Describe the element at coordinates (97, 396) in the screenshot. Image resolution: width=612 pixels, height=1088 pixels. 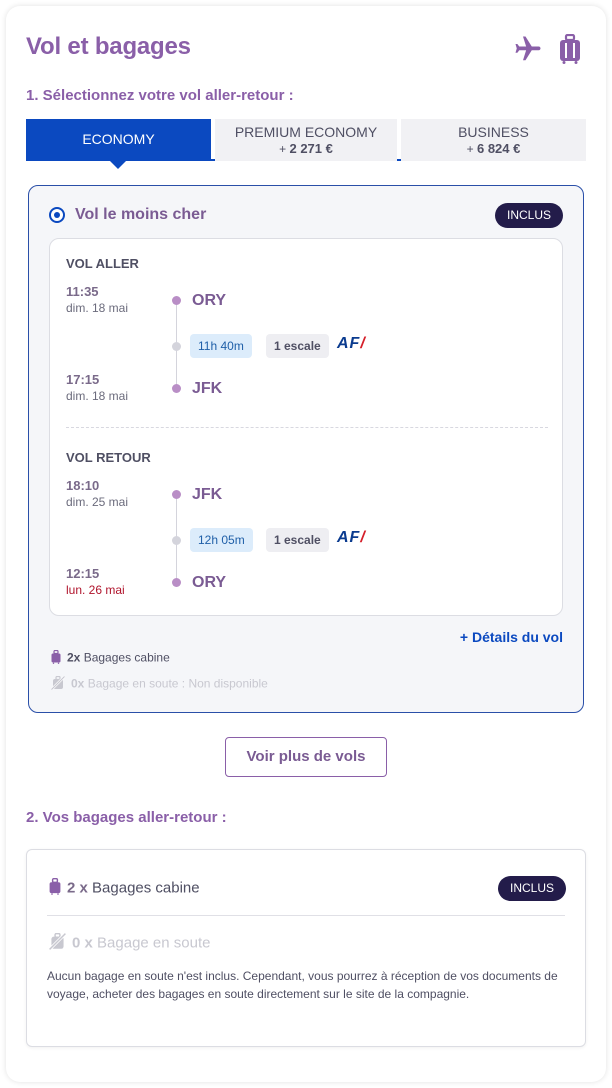
I see `outbound-arr-date: dim. 18 mai` at that location.